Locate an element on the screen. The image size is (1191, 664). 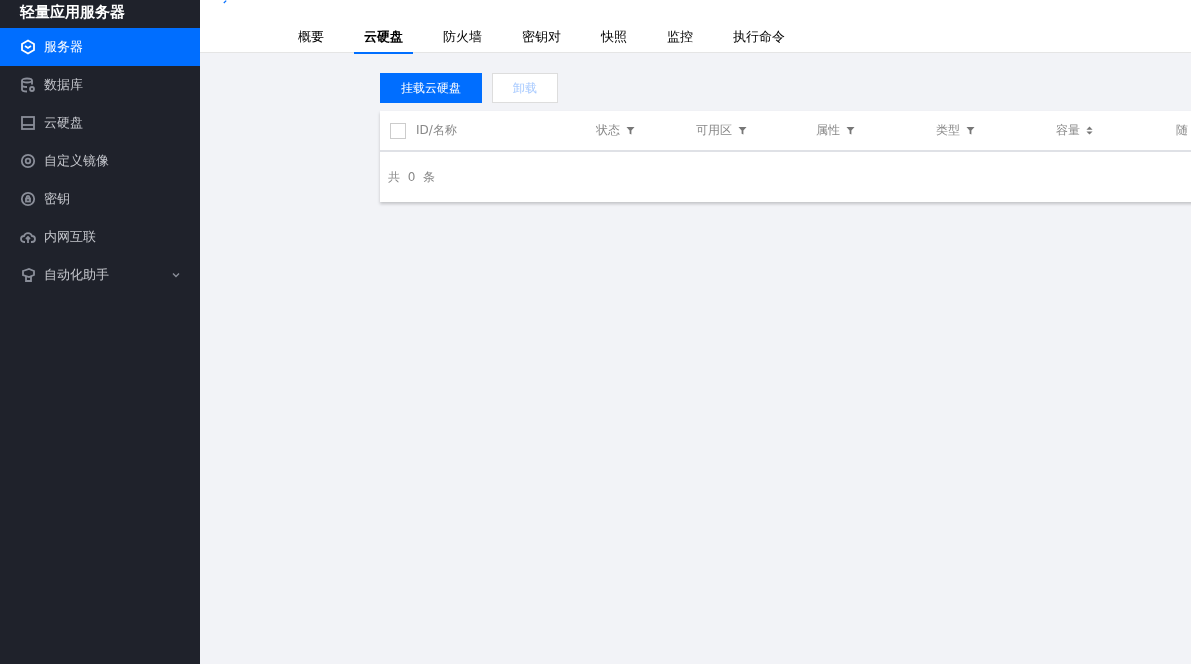
tab: 密钥对 is located at coordinates (541, 39).